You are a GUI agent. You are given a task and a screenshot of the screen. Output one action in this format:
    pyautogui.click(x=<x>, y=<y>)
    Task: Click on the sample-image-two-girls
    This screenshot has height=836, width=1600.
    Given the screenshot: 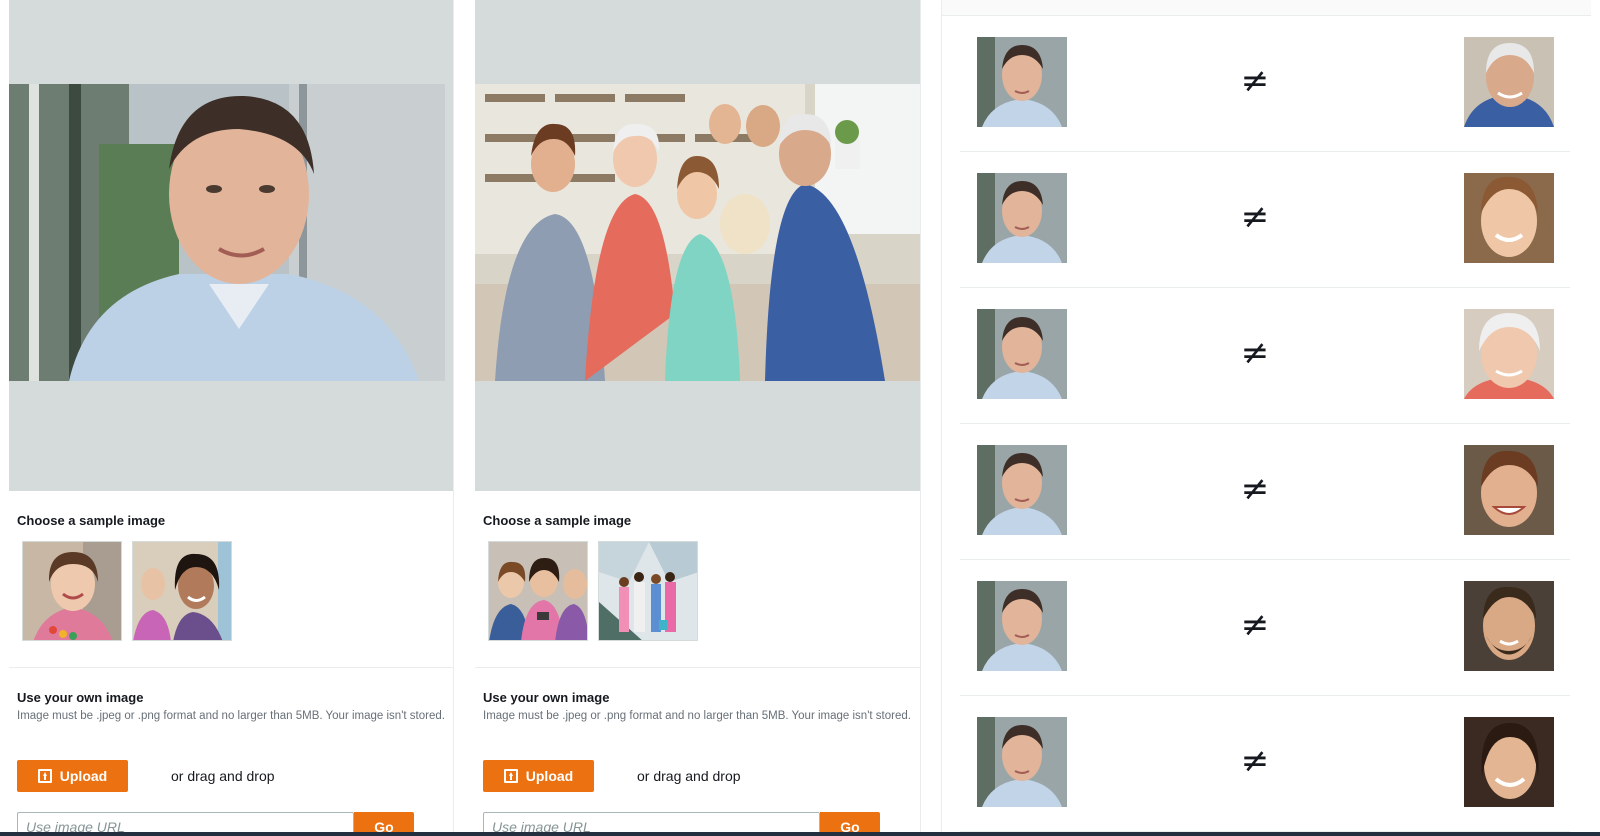 What is the action you would take?
    pyautogui.click(x=182, y=591)
    